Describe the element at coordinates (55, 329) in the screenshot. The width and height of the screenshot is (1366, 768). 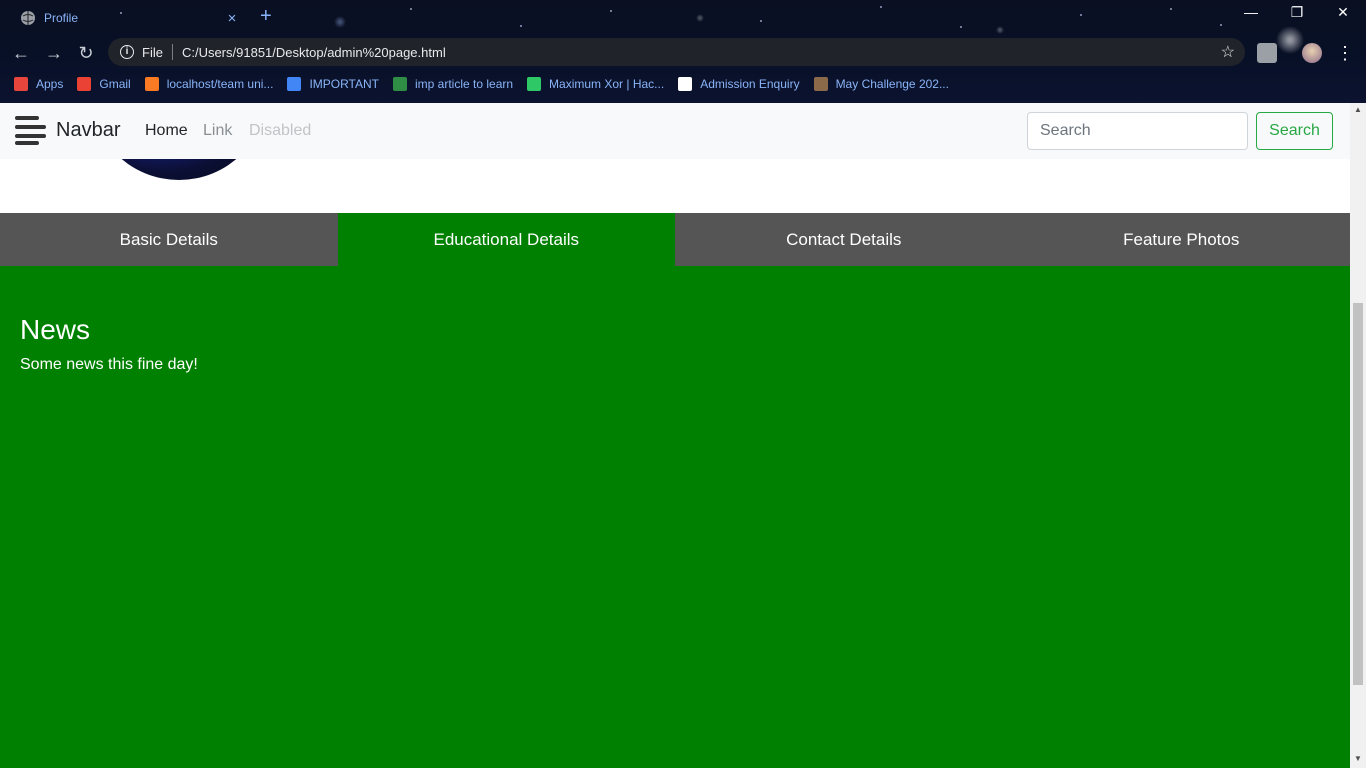
I see `content-heading: News` at that location.